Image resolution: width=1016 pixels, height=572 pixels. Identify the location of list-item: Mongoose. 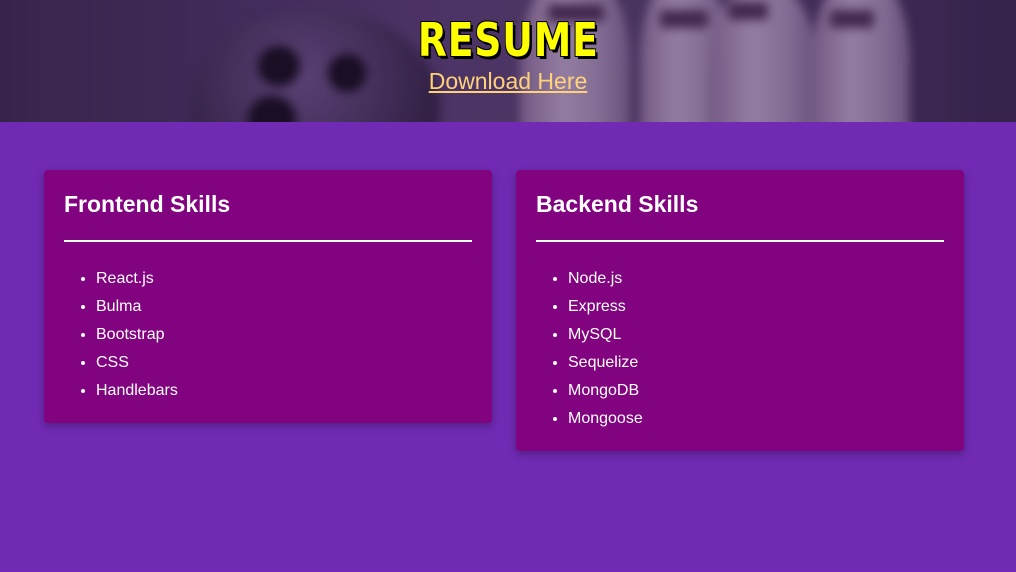
(605, 419).